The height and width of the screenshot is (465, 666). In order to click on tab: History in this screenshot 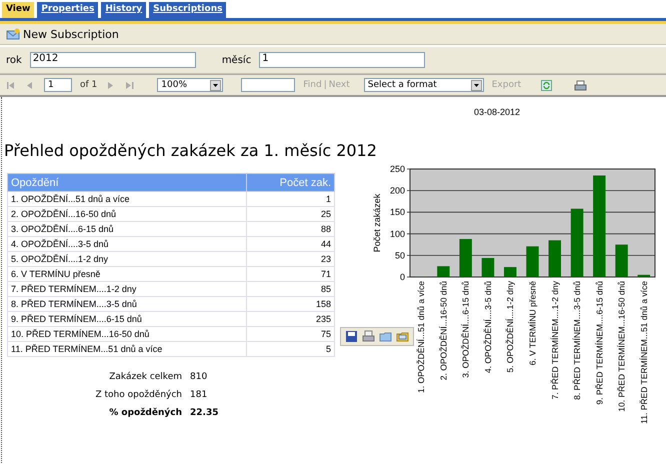, I will do `click(123, 10)`.